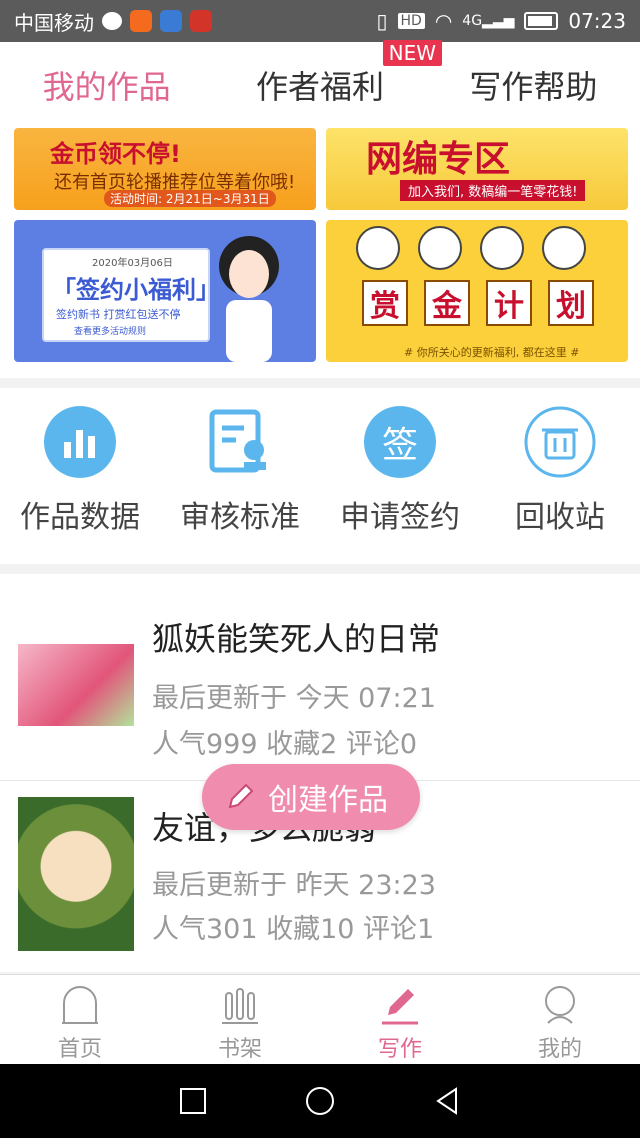 This screenshot has width=640, height=1138. What do you see at coordinates (240, 442) in the screenshot?
I see `document-check-icon` at bounding box center [240, 442].